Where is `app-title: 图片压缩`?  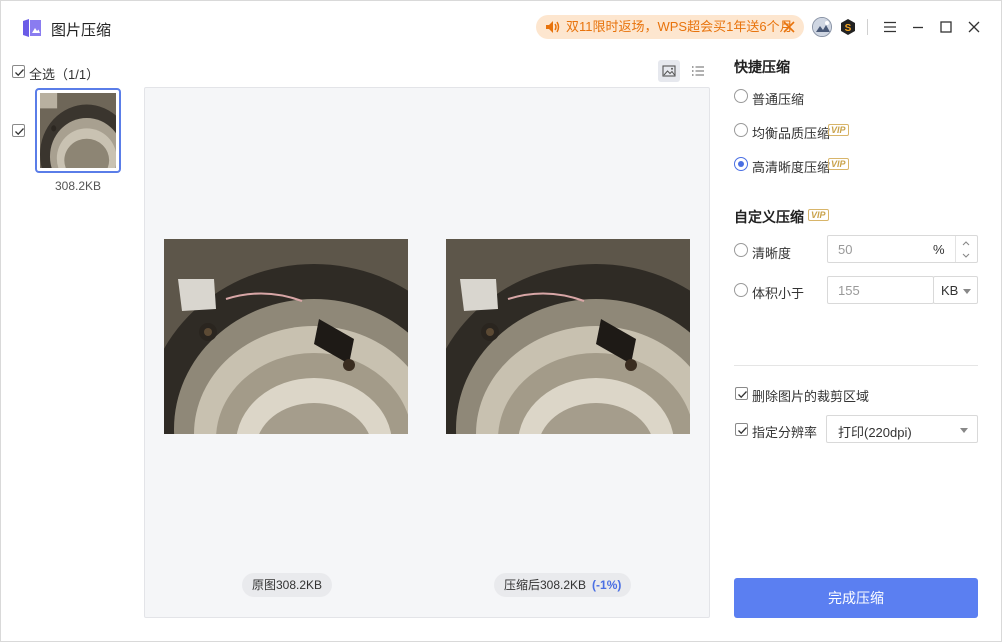
app-title: 图片压缩 is located at coordinates (81, 30).